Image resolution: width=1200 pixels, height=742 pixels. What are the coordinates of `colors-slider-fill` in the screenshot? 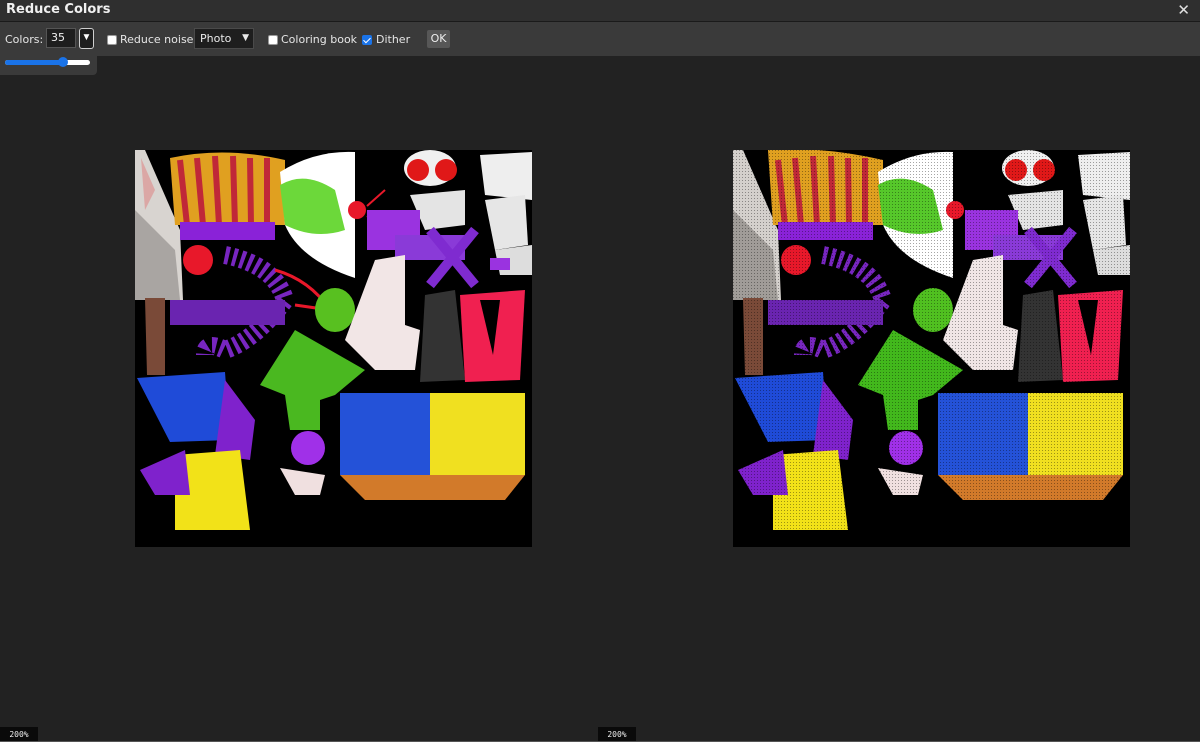 It's located at (34, 62).